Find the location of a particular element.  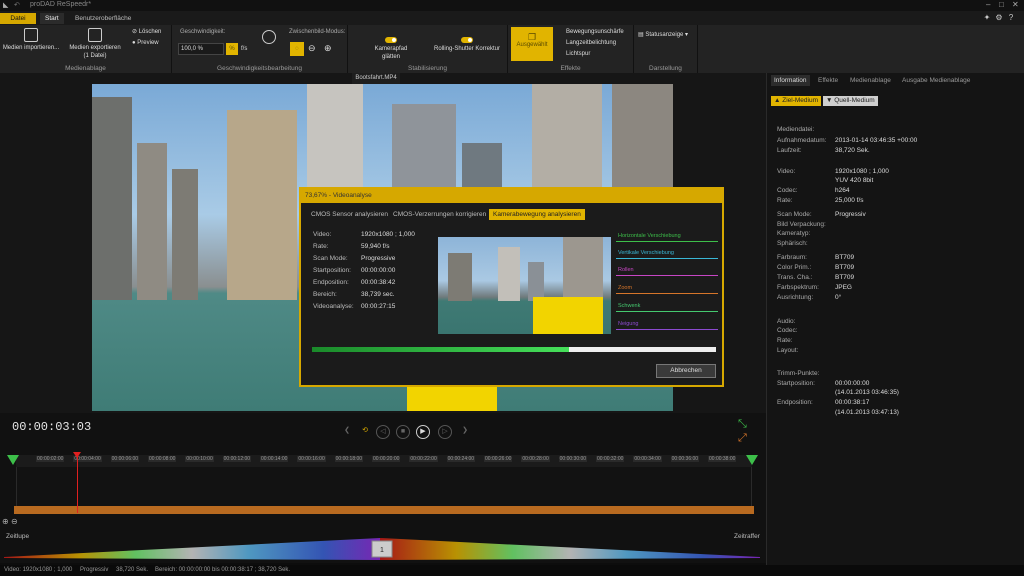

motion-blur-item: Bewegungsunschärfe is located at coordinates (595, 32).